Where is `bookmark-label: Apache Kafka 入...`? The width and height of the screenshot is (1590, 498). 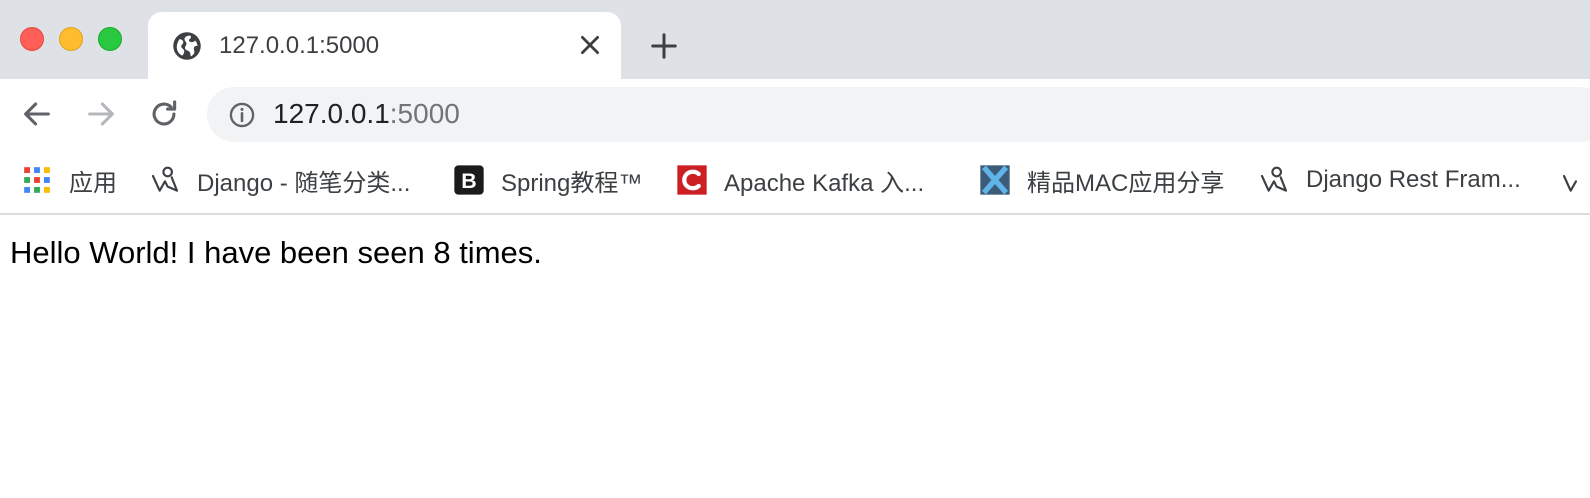
bookmark-label: Apache Kafka 入... is located at coordinates (824, 183).